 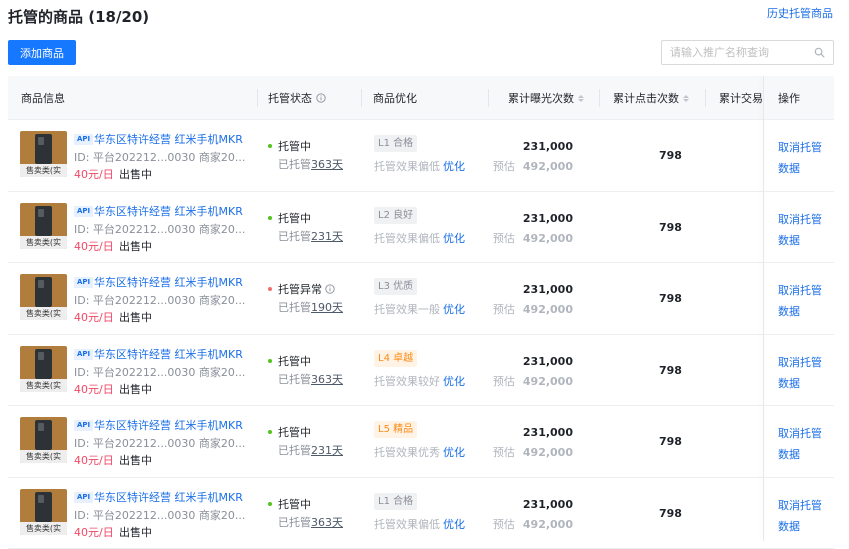 I want to click on col-hosting-status: 托管状态, so click(x=297, y=98).